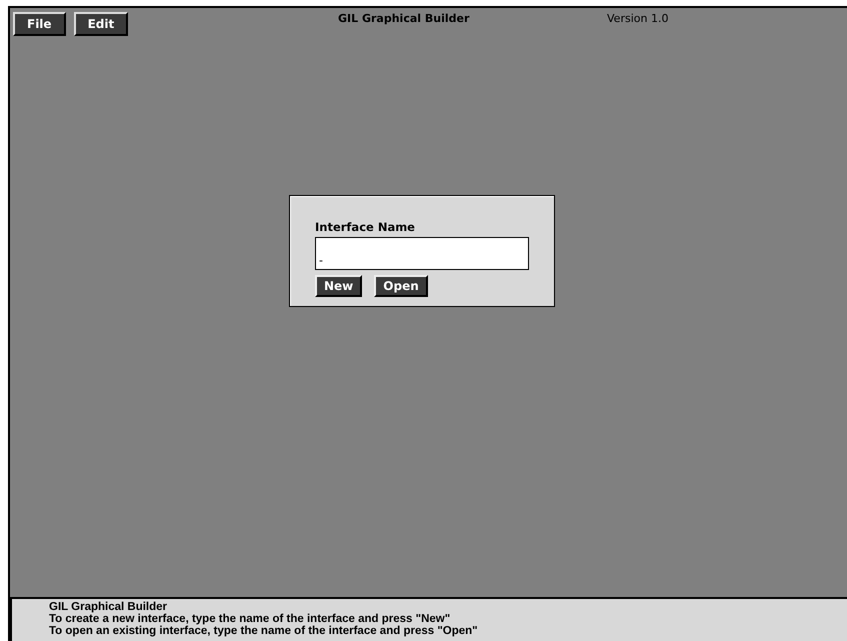  I want to click on menu-button: File, so click(39, 24).